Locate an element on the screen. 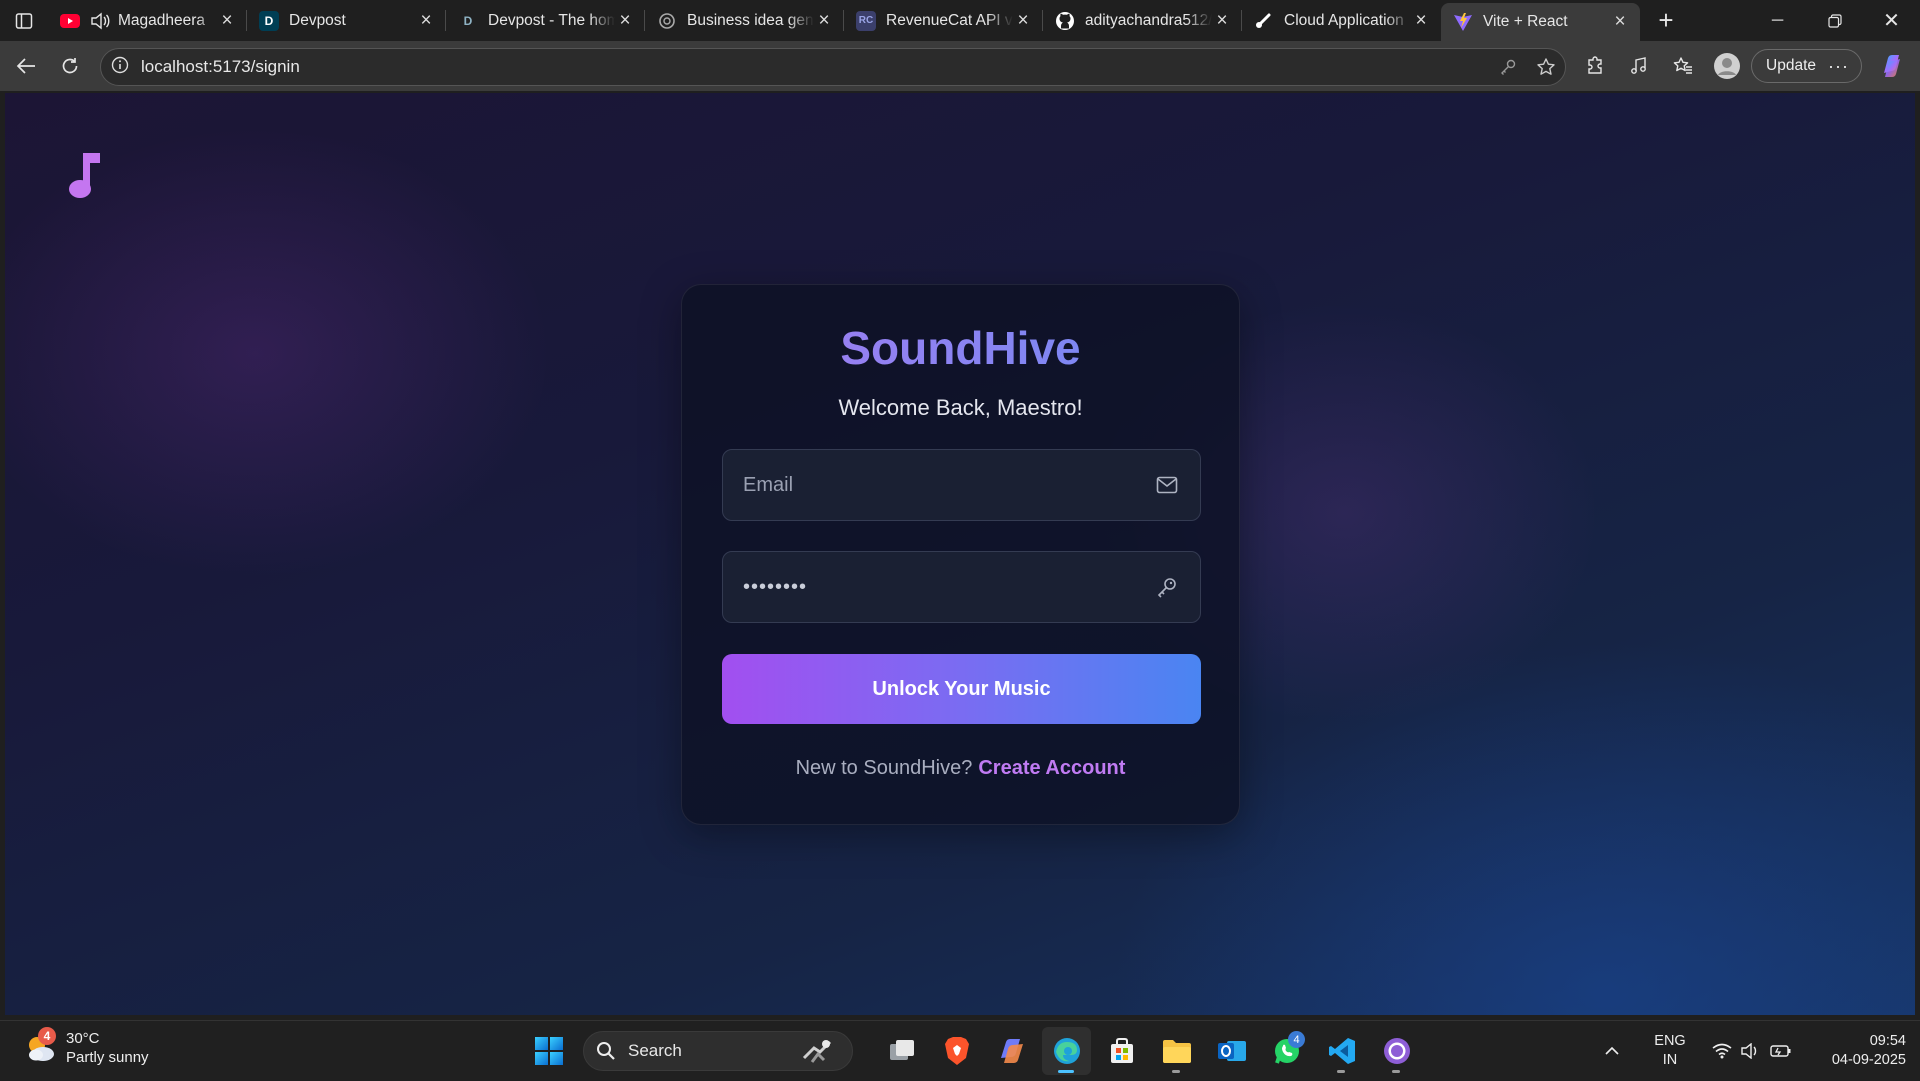  active-indicator is located at coordinates (1066, 1071).